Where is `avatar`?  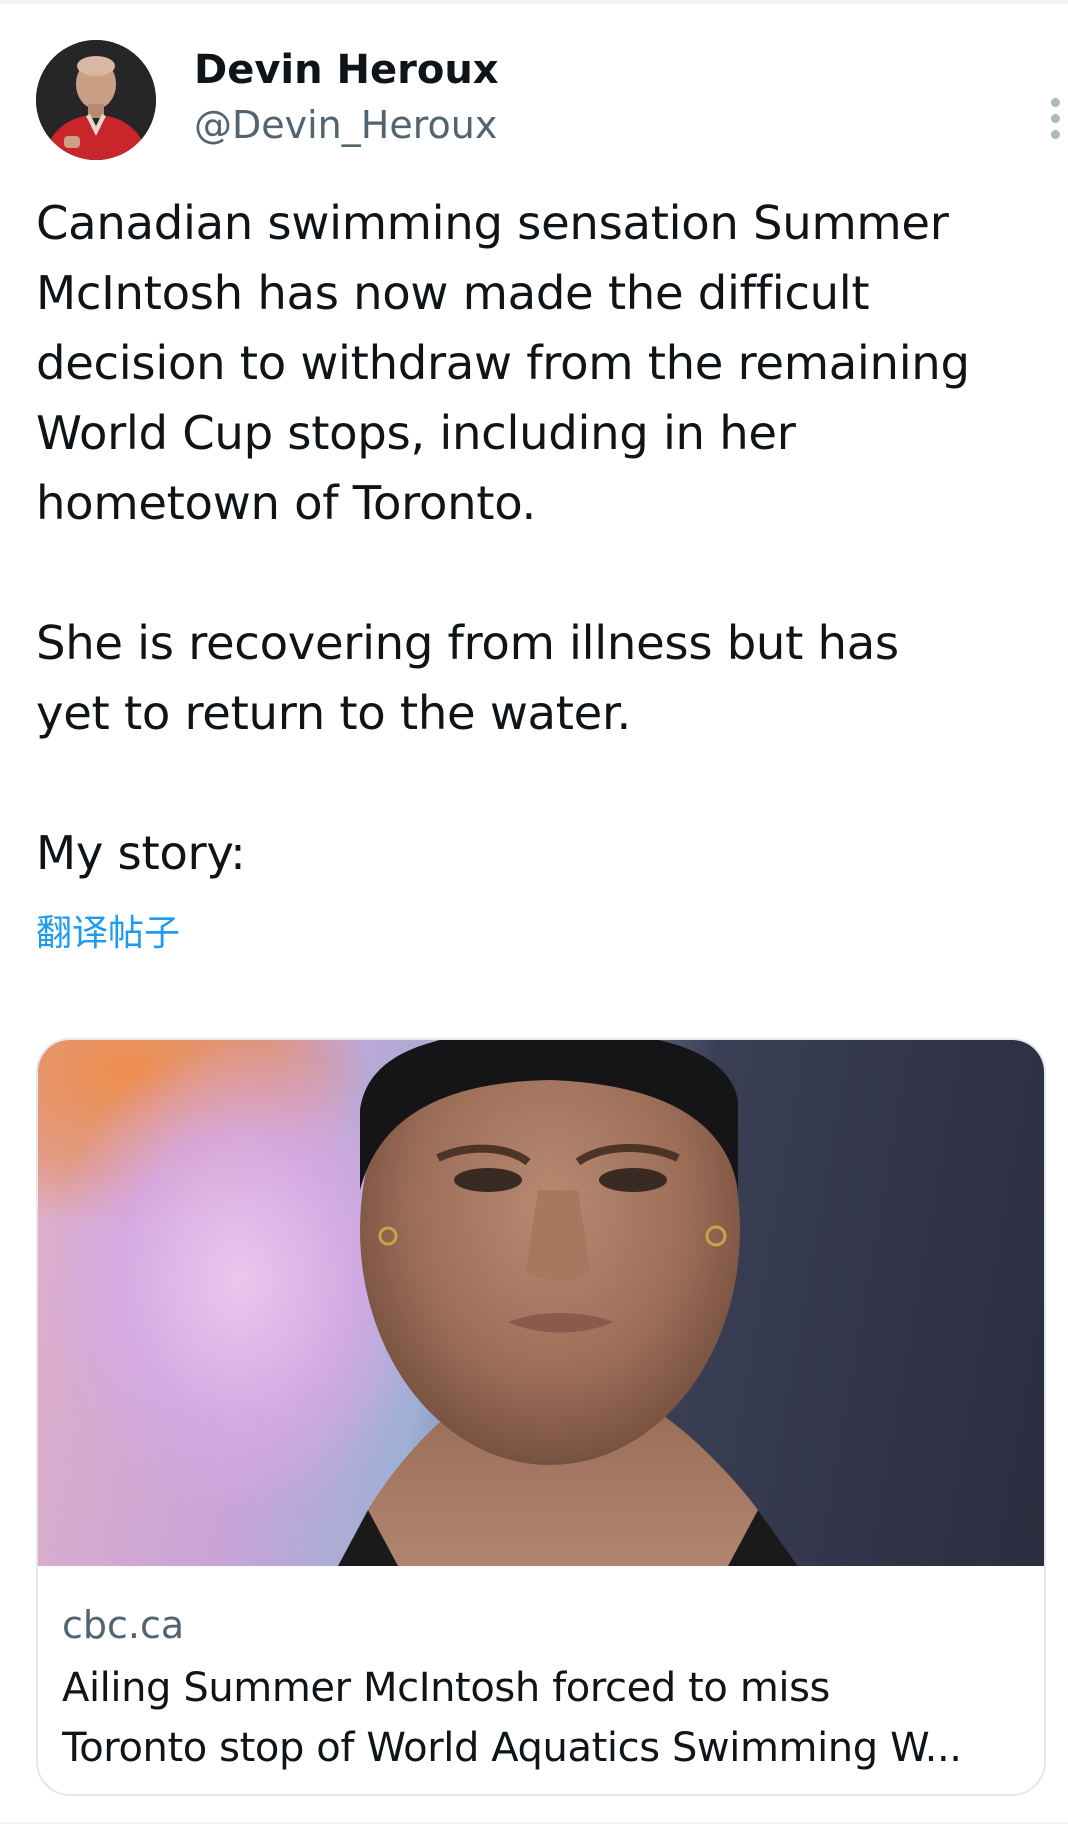 avatar is located at coordinates (96, 100).